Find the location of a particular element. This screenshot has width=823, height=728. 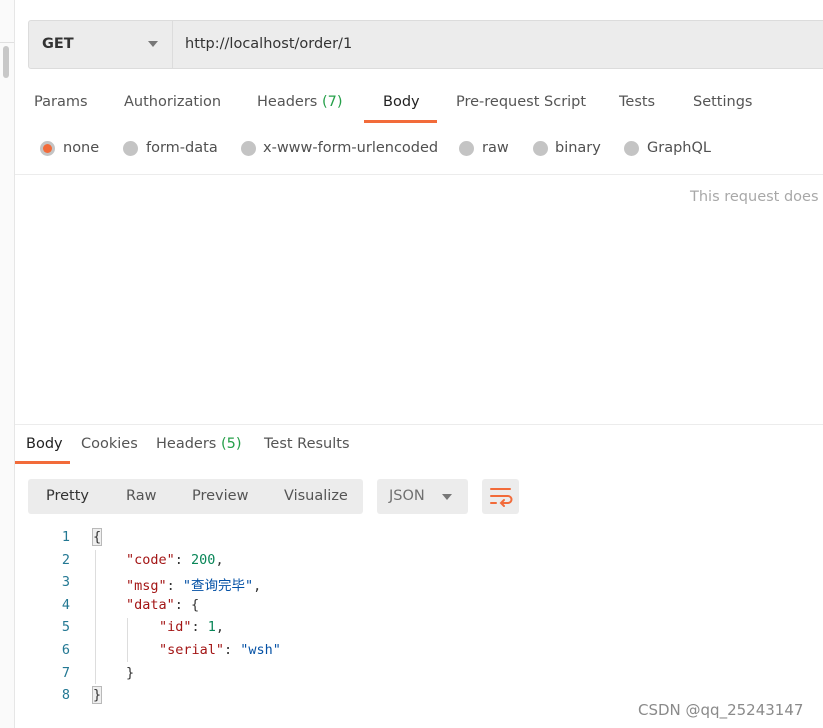

line-number: 2 is located at coordinates (65, 559).